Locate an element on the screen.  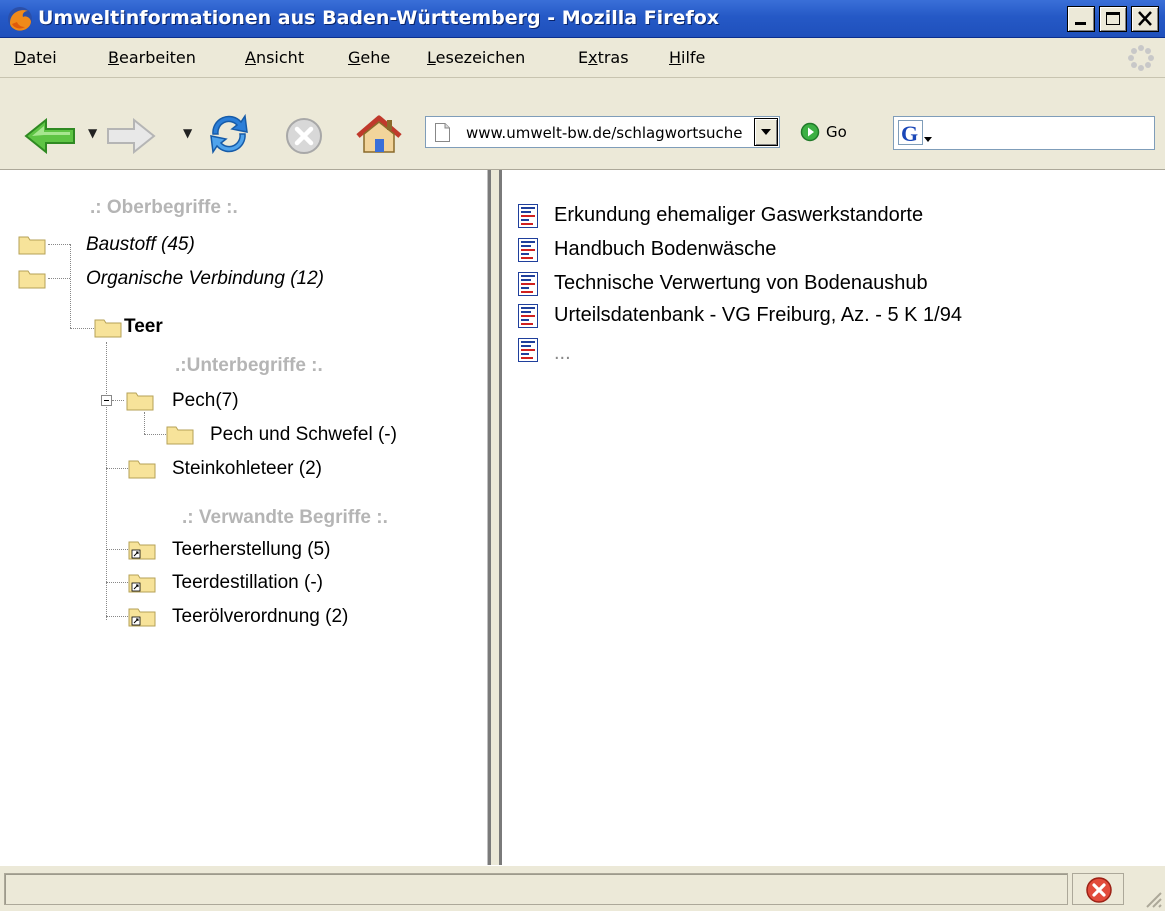
minimize-icon is located at coordinates (1080, 23).